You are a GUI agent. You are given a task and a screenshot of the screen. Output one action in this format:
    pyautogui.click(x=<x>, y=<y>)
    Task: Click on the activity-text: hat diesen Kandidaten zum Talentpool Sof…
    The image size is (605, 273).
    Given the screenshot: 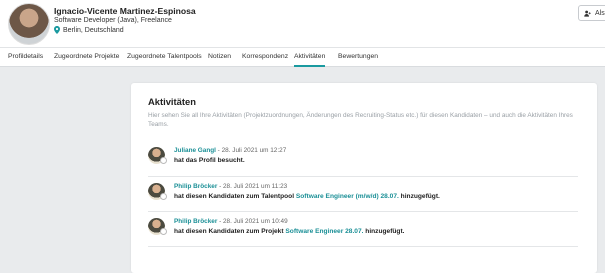 What is the action you would take?
    pyautogui.click(x=307, y=196)
    